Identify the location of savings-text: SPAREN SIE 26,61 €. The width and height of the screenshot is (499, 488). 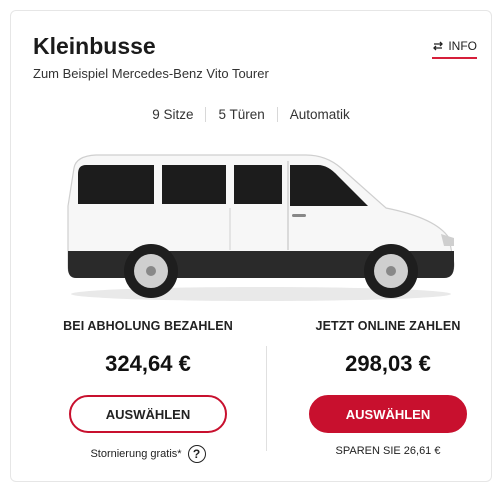
(388, 451).